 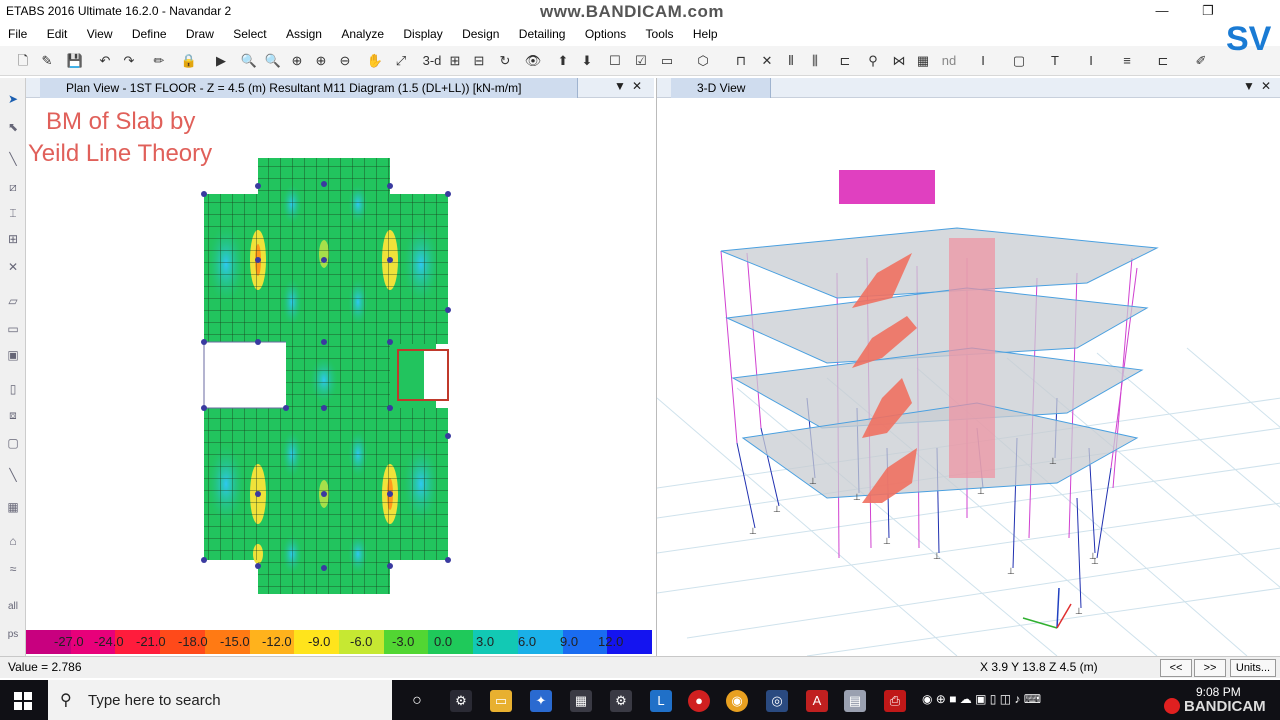 I want to click on draw-grid-icon: ▦, so click(x=13, y=507).